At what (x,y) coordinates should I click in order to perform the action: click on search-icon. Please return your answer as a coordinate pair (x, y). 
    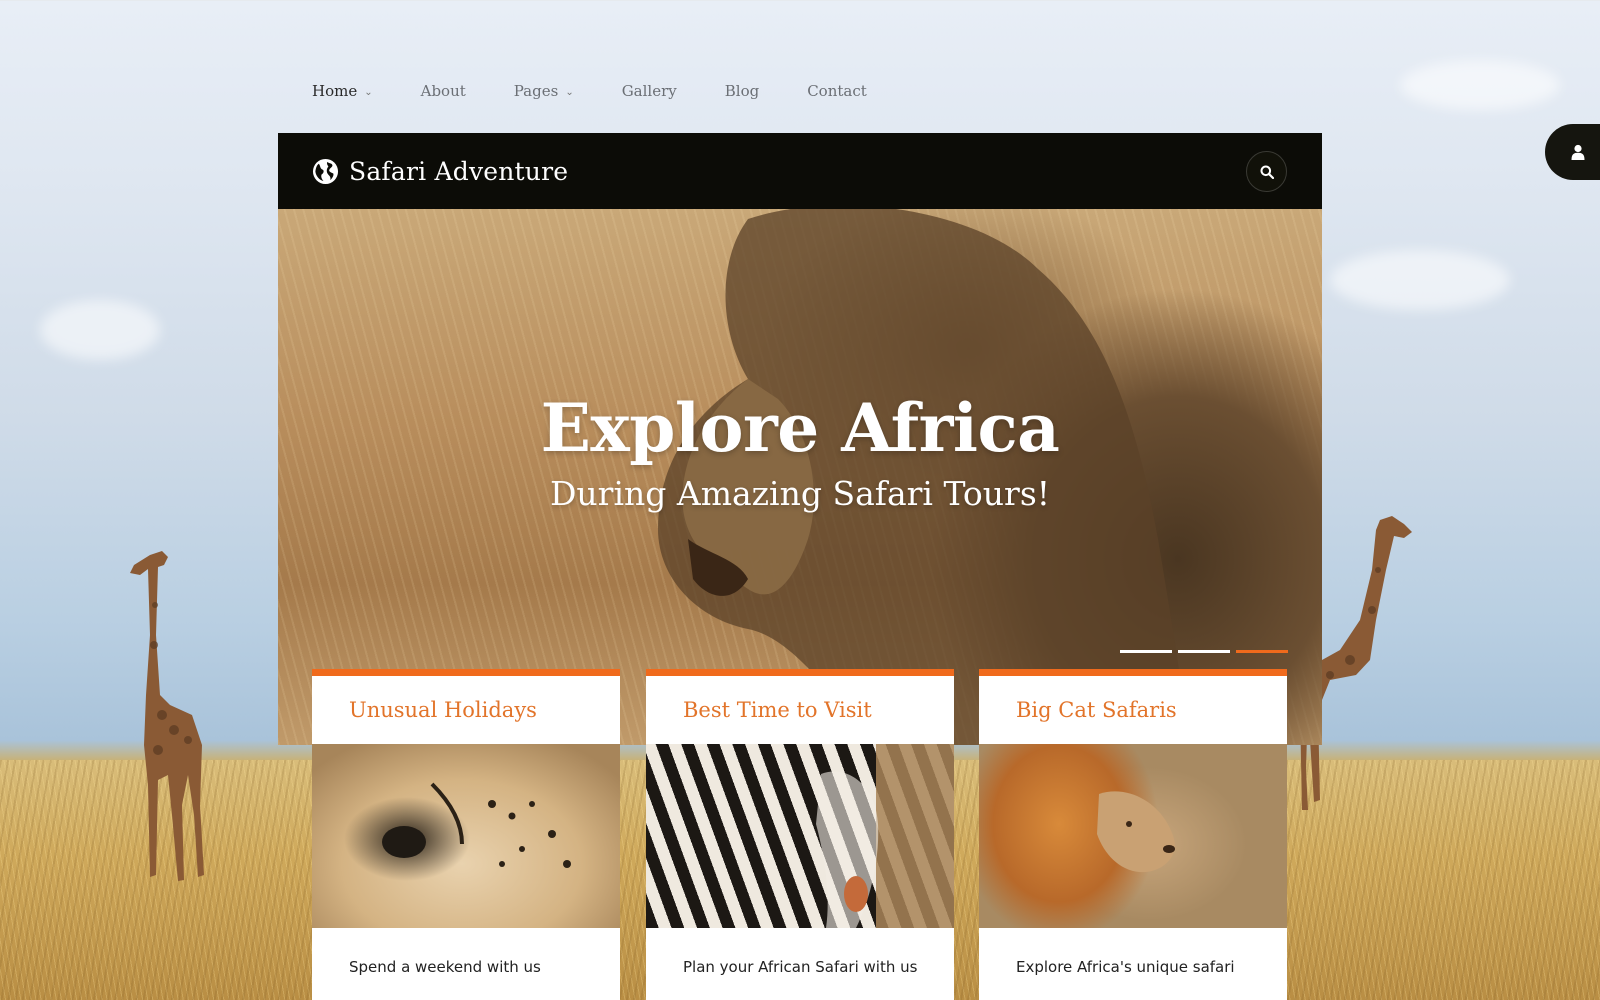
    Looking at the image, I should click on (1267, 172).